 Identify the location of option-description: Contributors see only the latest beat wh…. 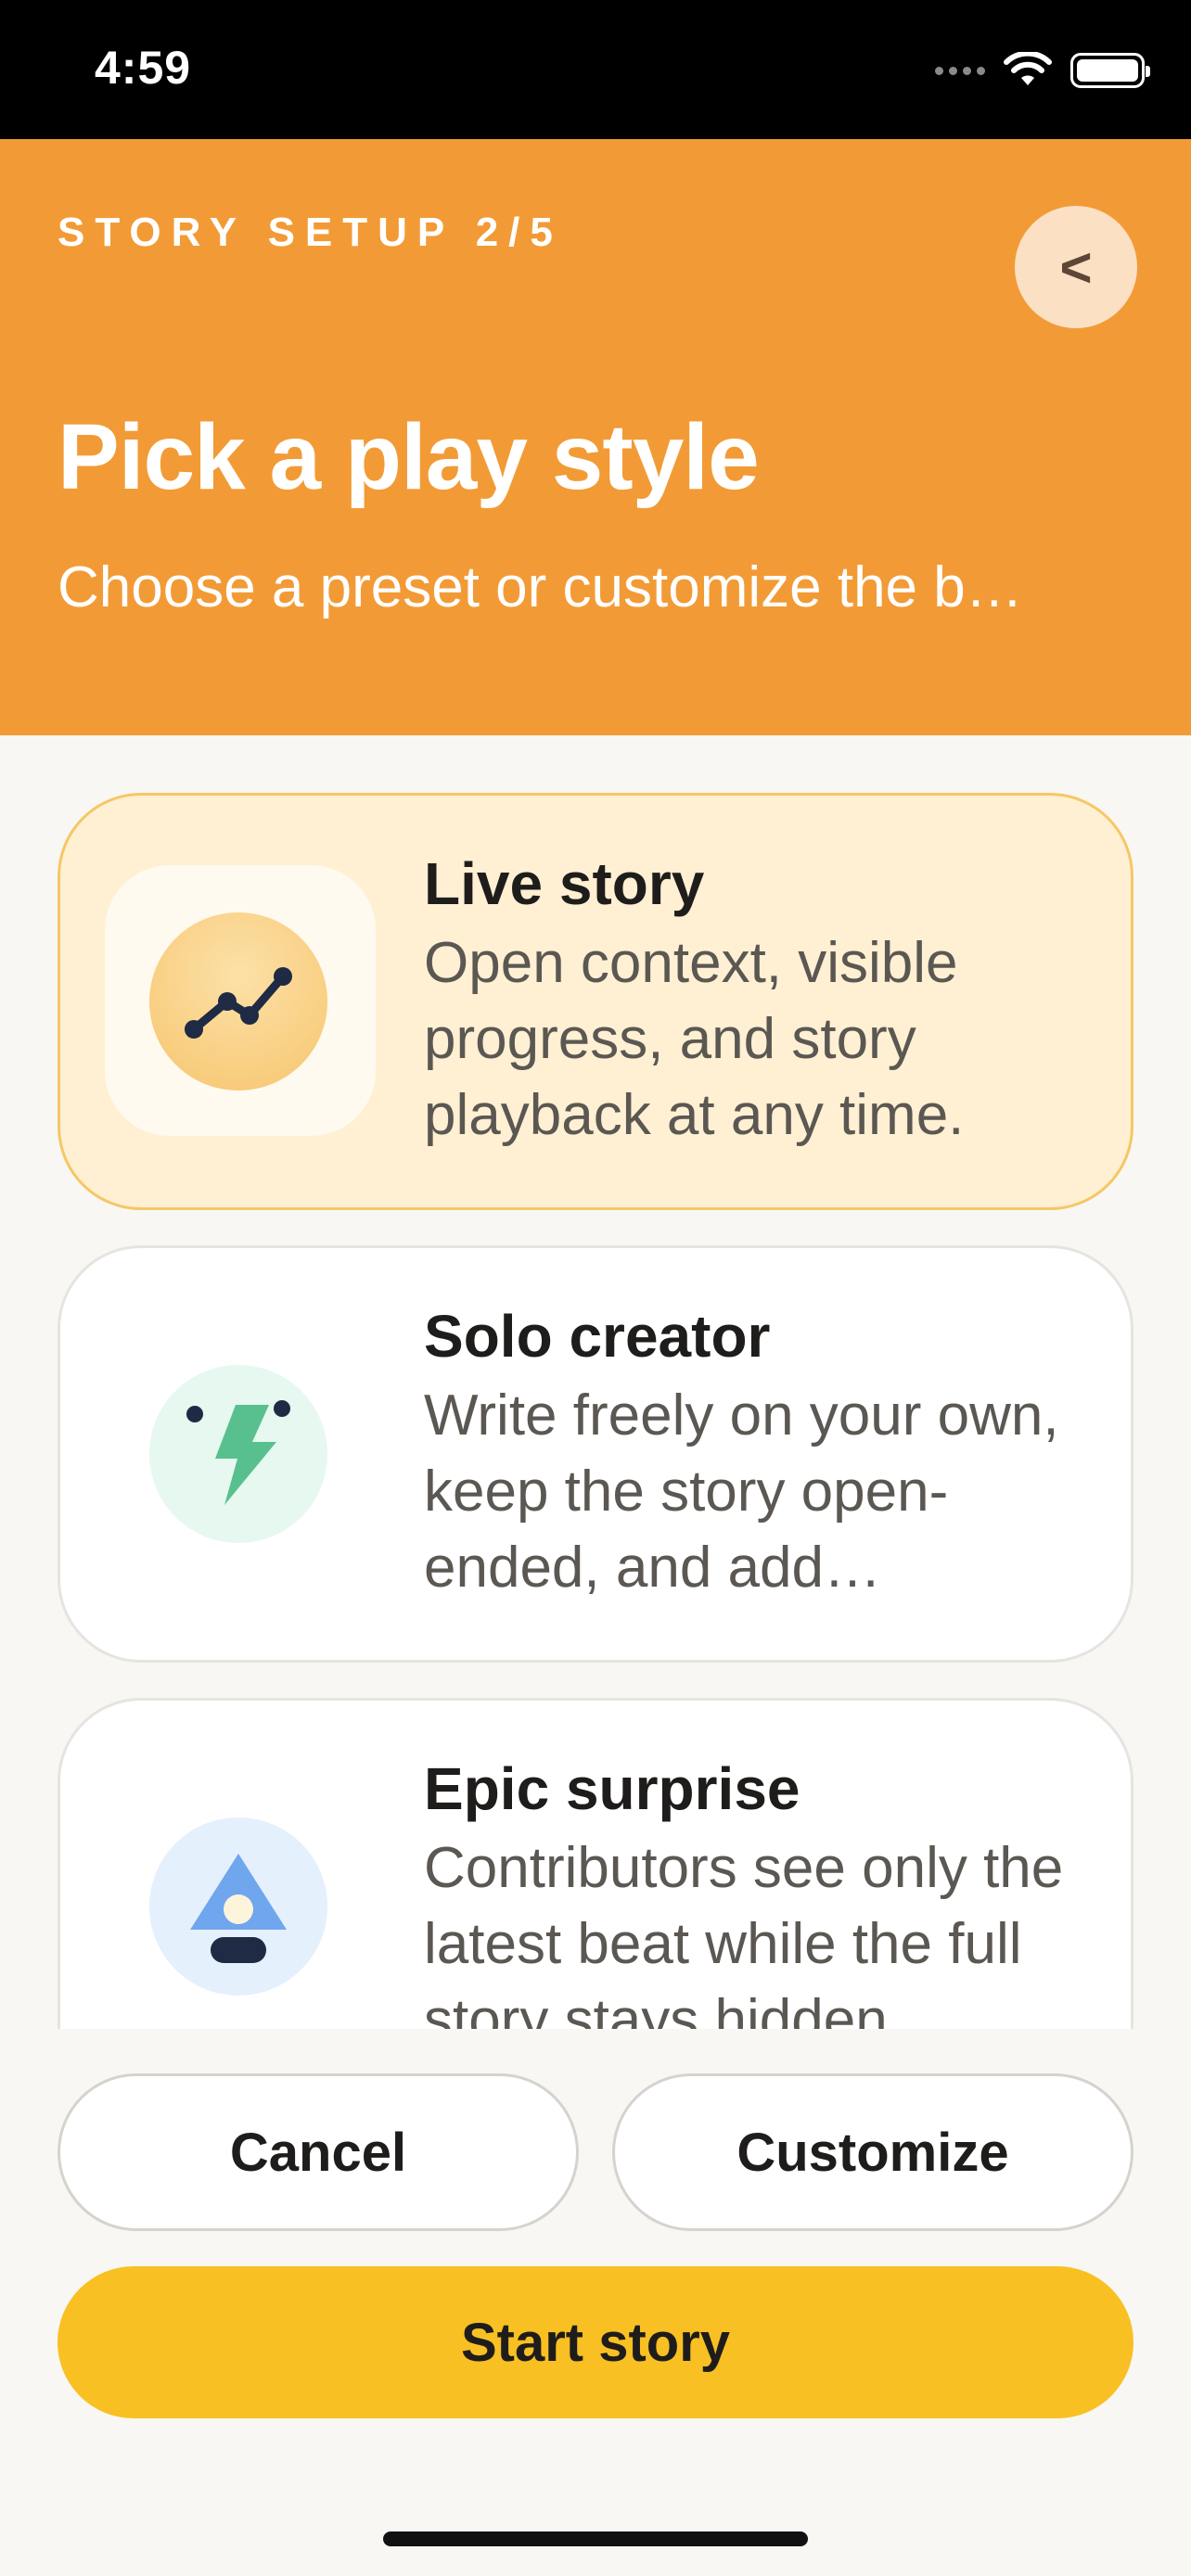
(744, 1932).